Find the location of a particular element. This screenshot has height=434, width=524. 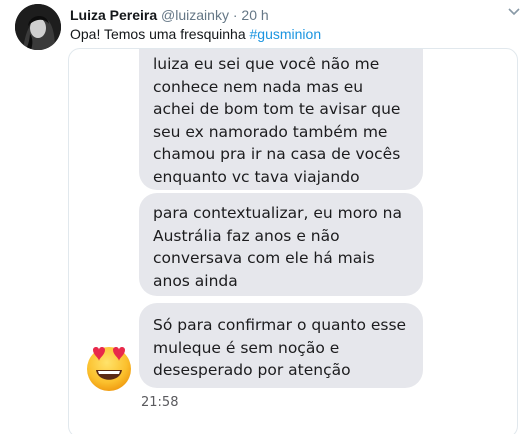

bubble-line: enquanto vc tava viajando is located at coordinates (256, 176).